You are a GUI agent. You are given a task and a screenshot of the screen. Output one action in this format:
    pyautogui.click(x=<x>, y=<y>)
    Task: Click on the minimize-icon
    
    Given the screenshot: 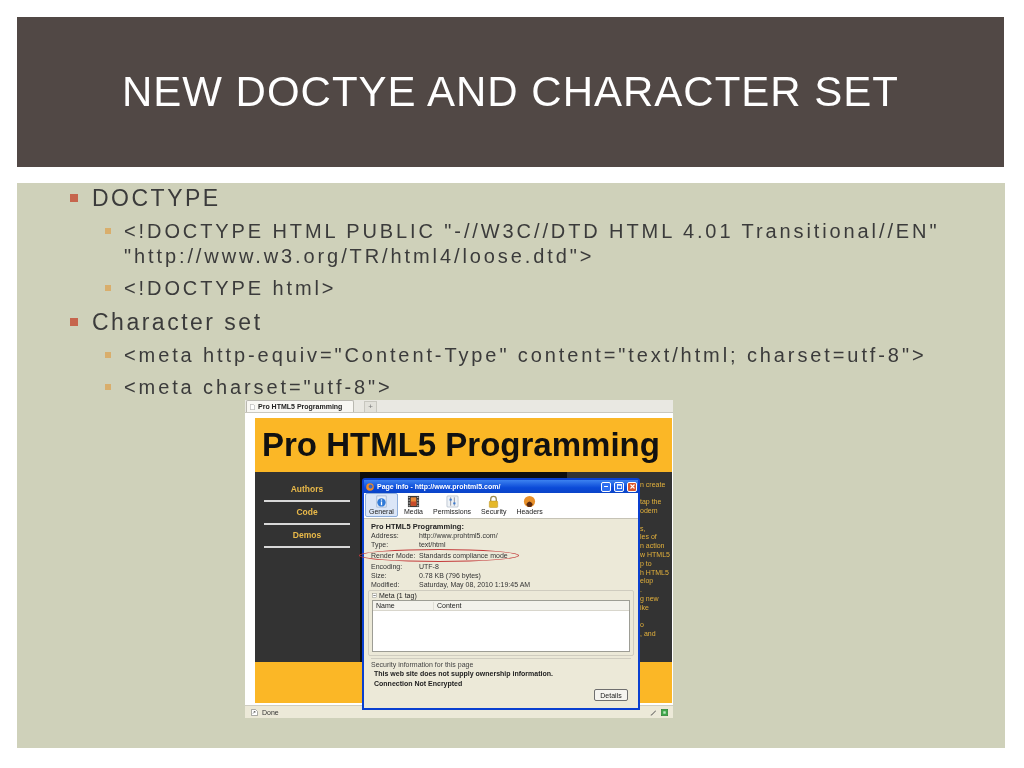 What is the action you would take?
    pyautogui.click(x=606, y=486)
    